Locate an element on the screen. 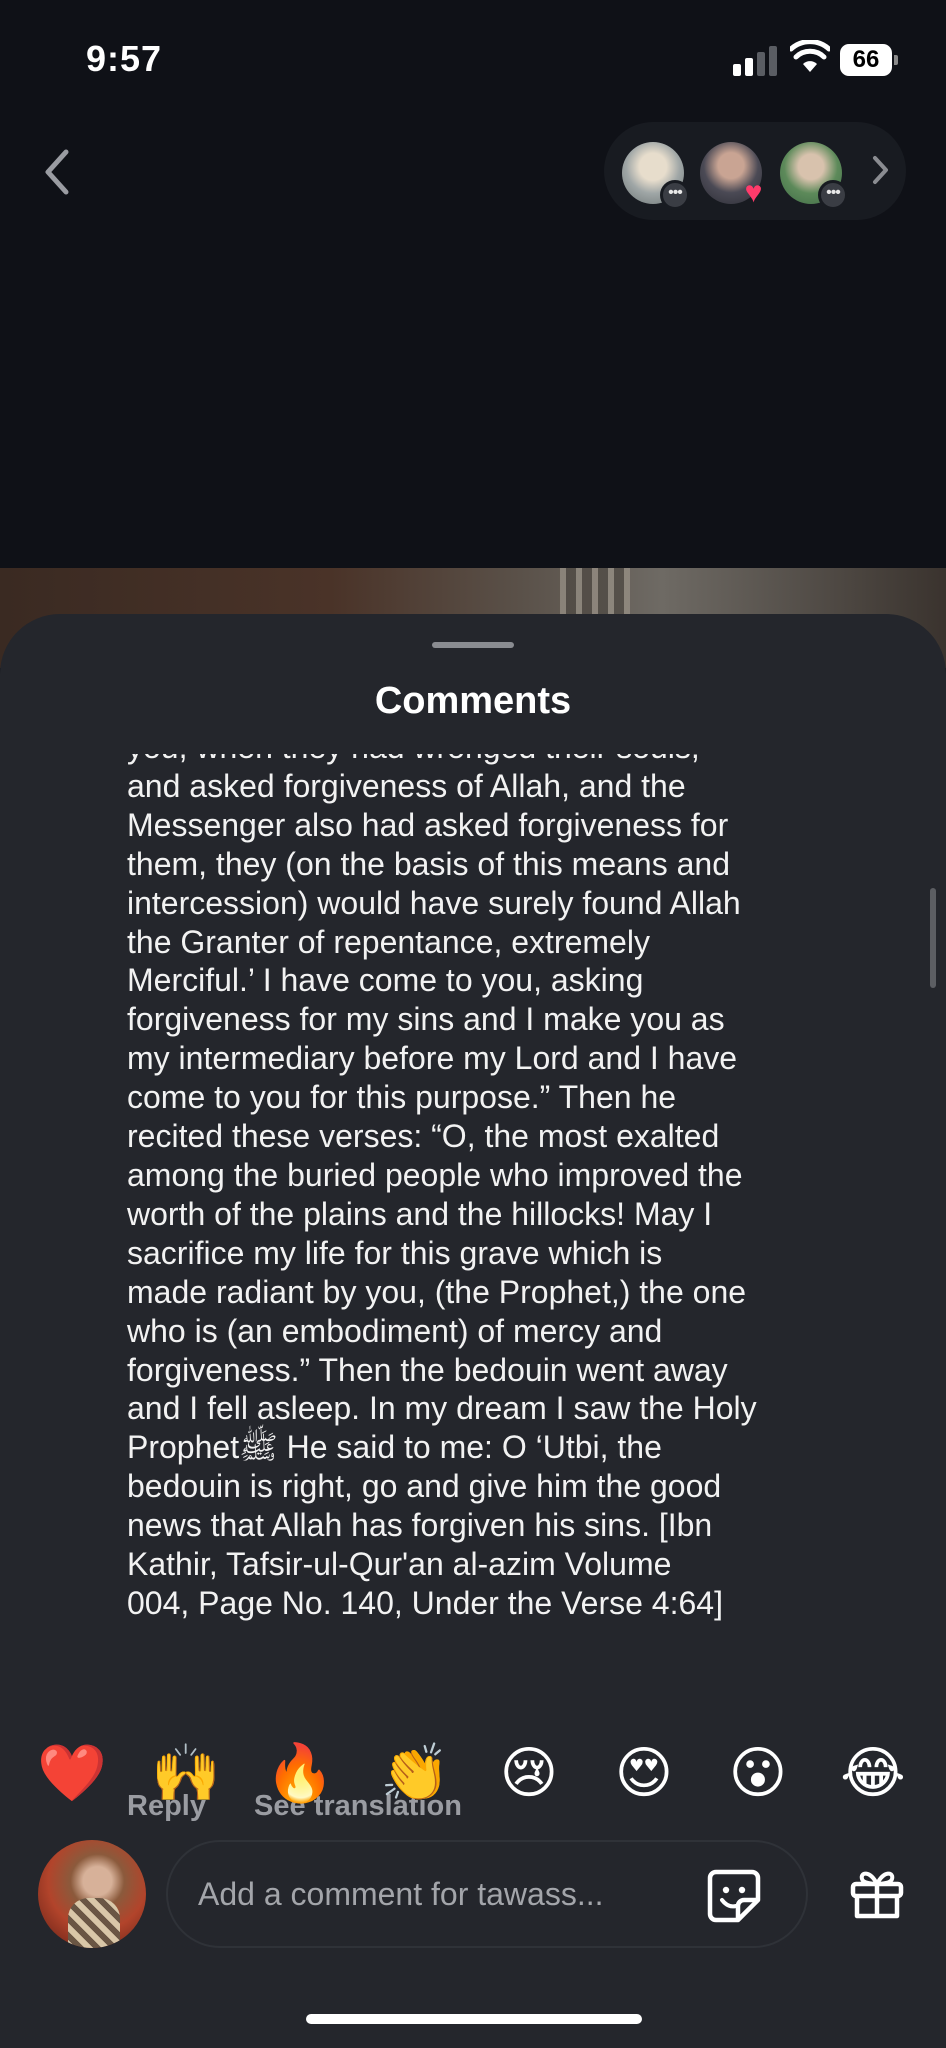 This screenshot has height=2048, width=946. emoji-heart: ❤️ is located at coordinates (72, 1774).